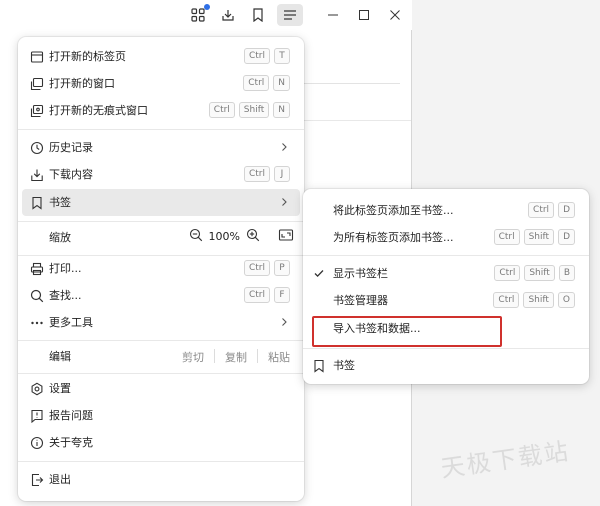 Image resolution: width=600 pixels, height=506 pixels. Describe the element at coordinates (282, 174) in the screenshot. I see `shortcut-key: J` at that location.